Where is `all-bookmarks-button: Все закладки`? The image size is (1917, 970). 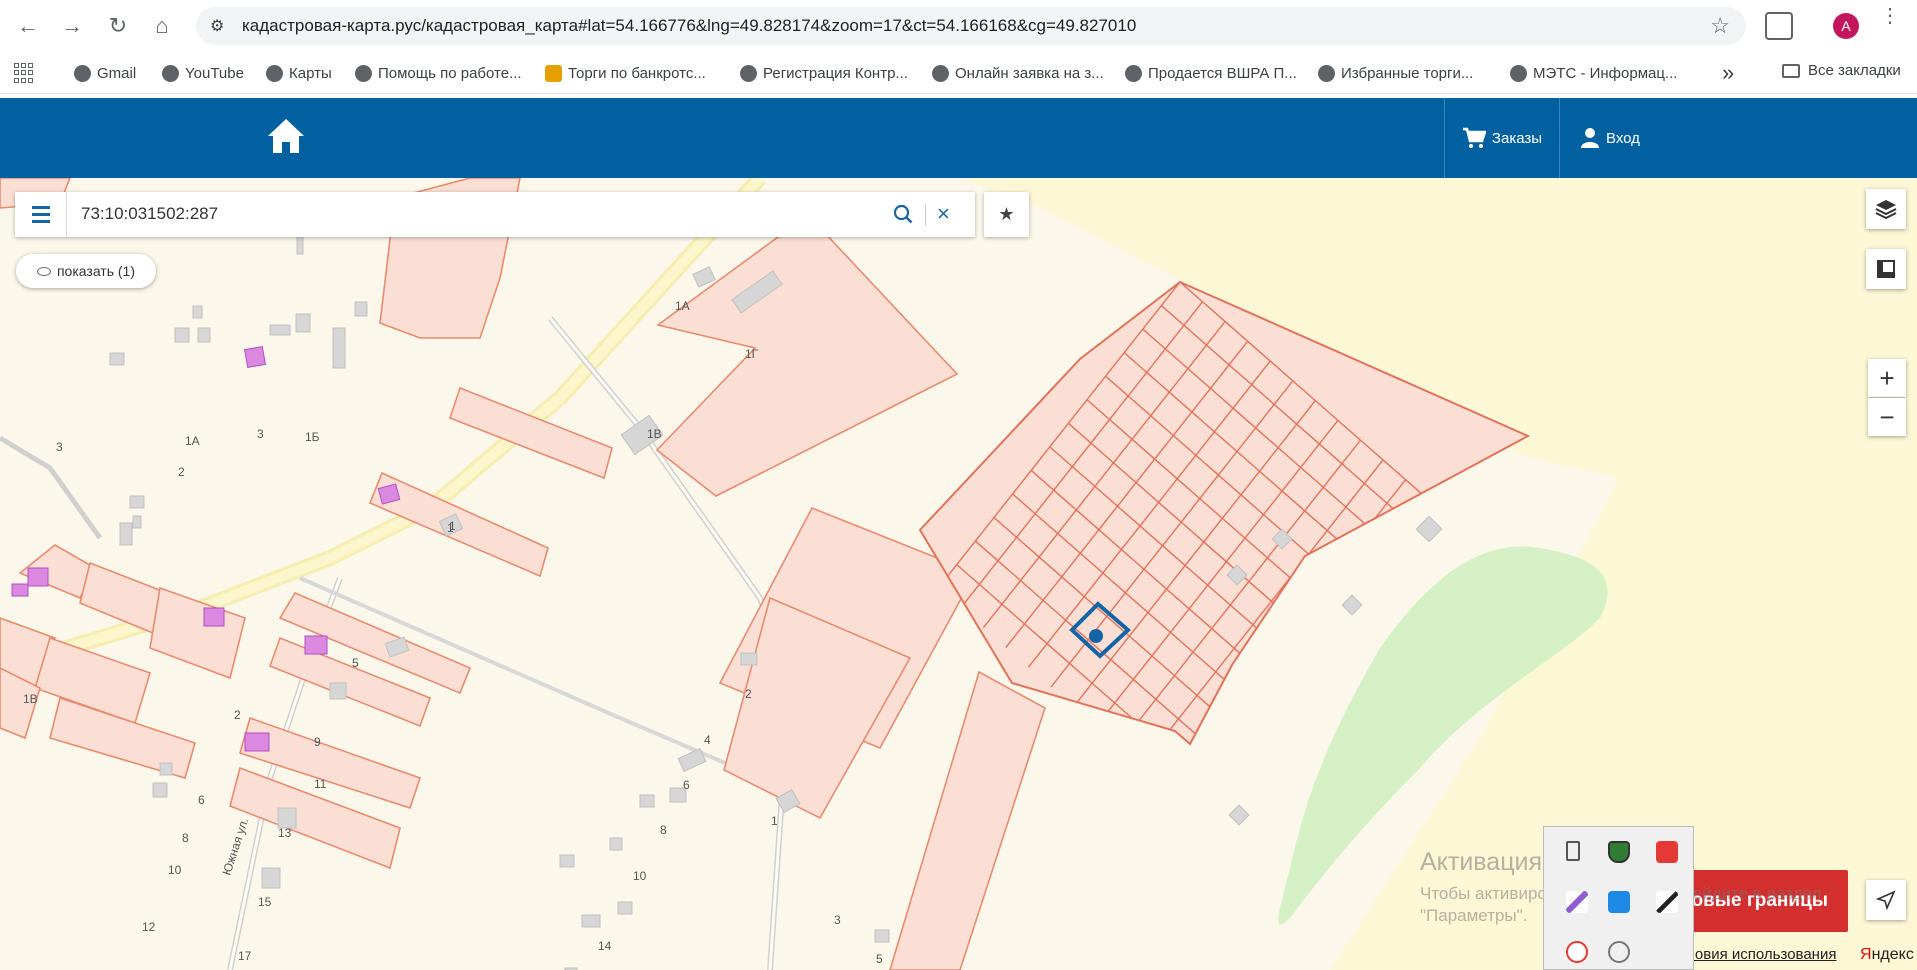
all-bookmarks-button: Все закладки is located at coordinates (1841, 70).